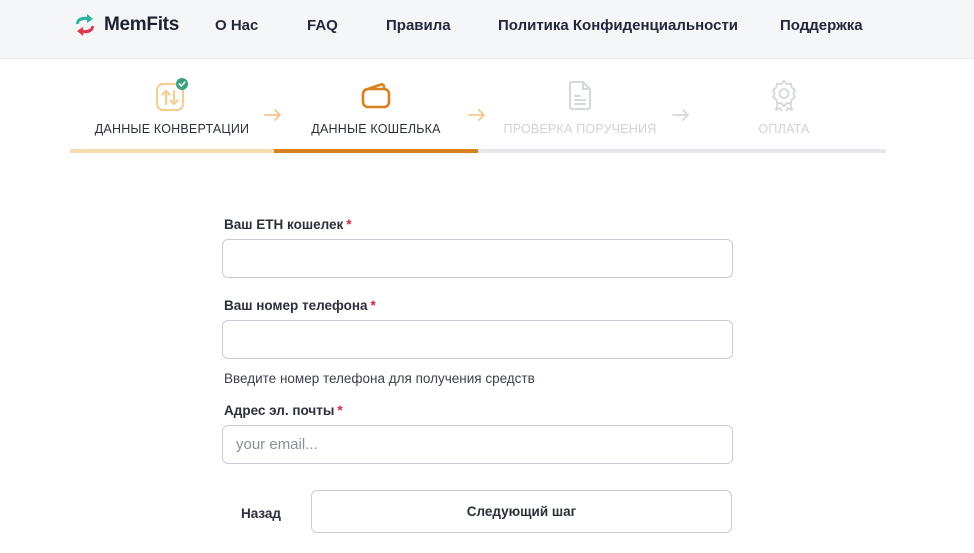 This screenshot has width=974, height=553. What do you see at coordinates (784, 96) in the screenshot?
I see `award-badge-icon` at bounding box center [784, 96].